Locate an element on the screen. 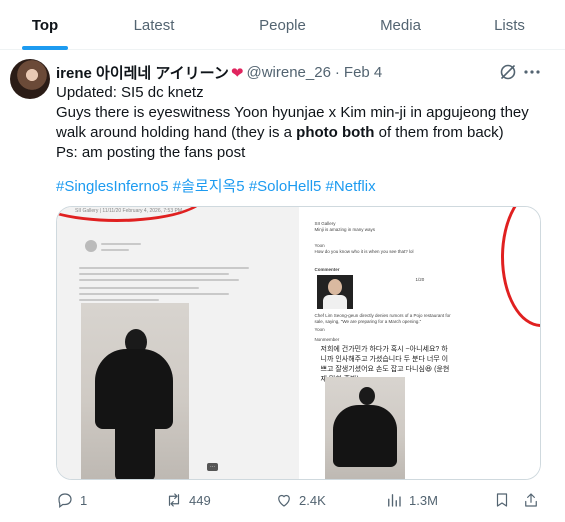 The height and width of the screenshot is (522, 565). heart-icon is located at coordinates (284, 500).